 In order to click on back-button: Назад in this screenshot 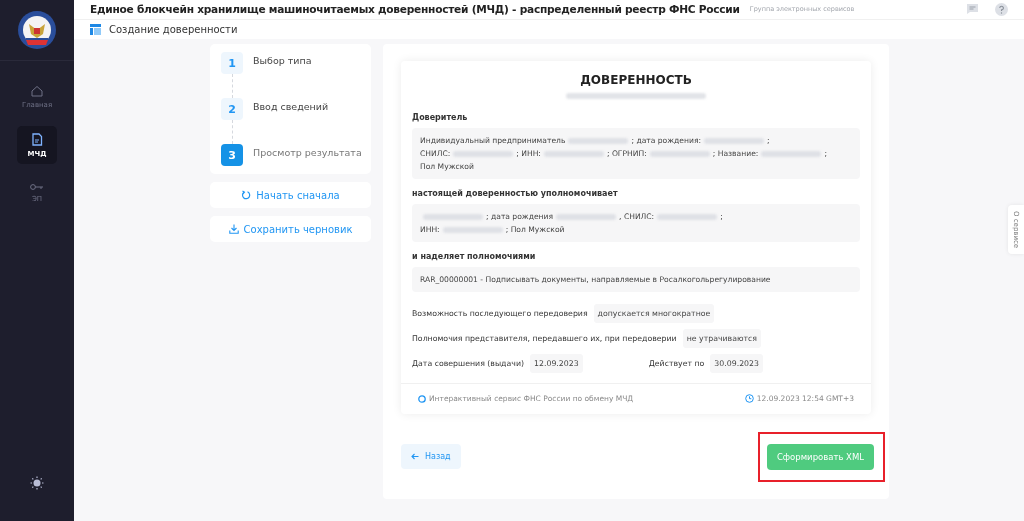, I will do `click(431, 456)`.